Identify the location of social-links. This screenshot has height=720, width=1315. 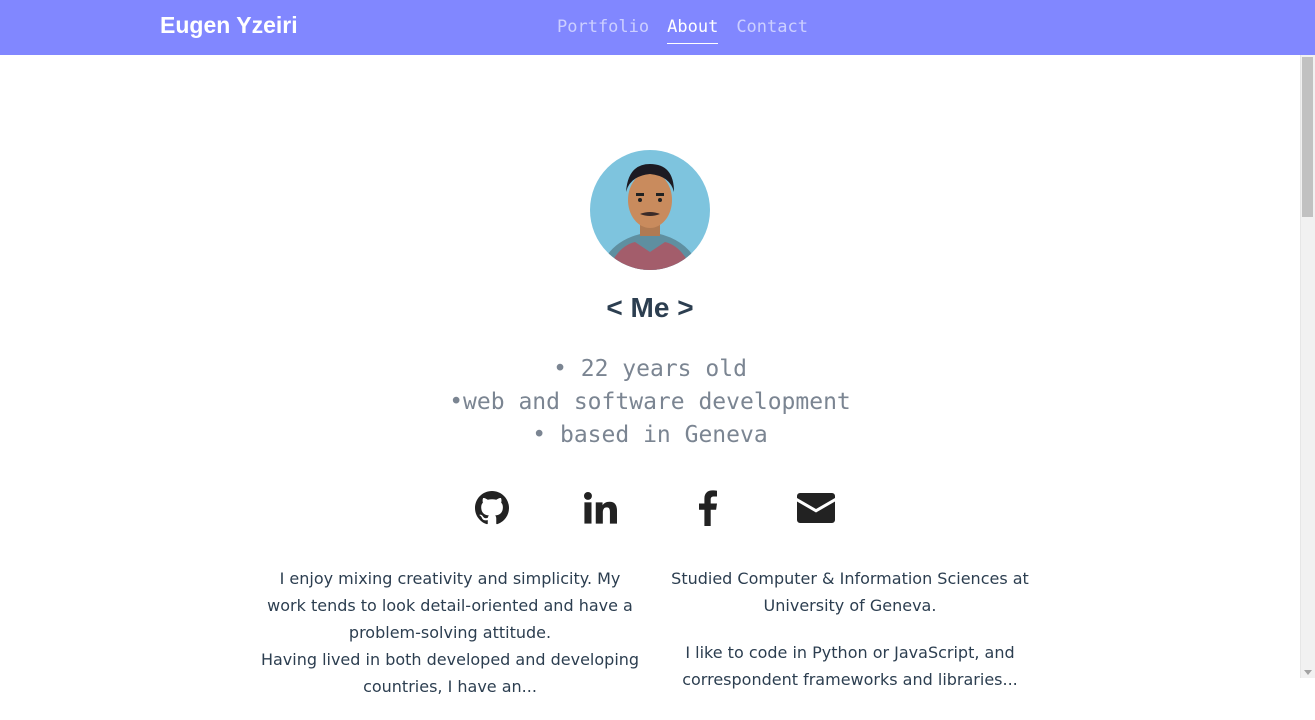
(650, 508).